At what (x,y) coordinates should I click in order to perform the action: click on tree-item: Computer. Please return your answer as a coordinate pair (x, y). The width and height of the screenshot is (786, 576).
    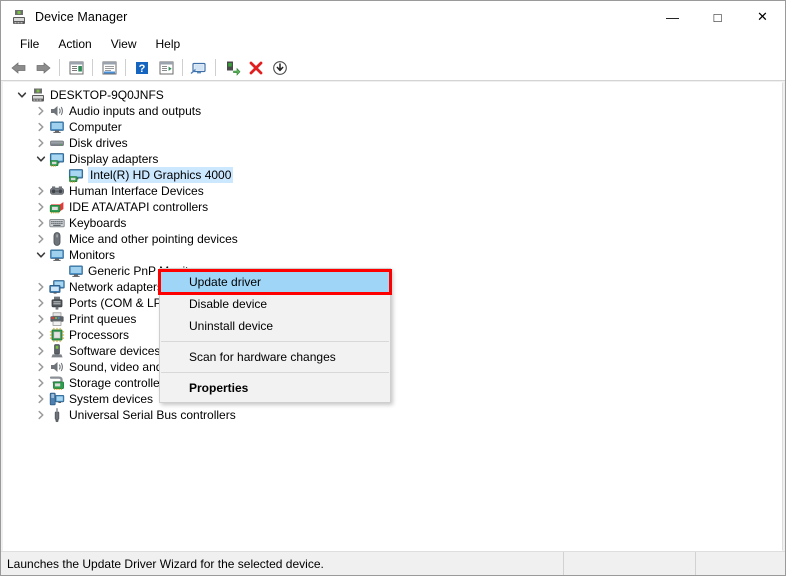
    Looking at the image, I should click on (393, 127).